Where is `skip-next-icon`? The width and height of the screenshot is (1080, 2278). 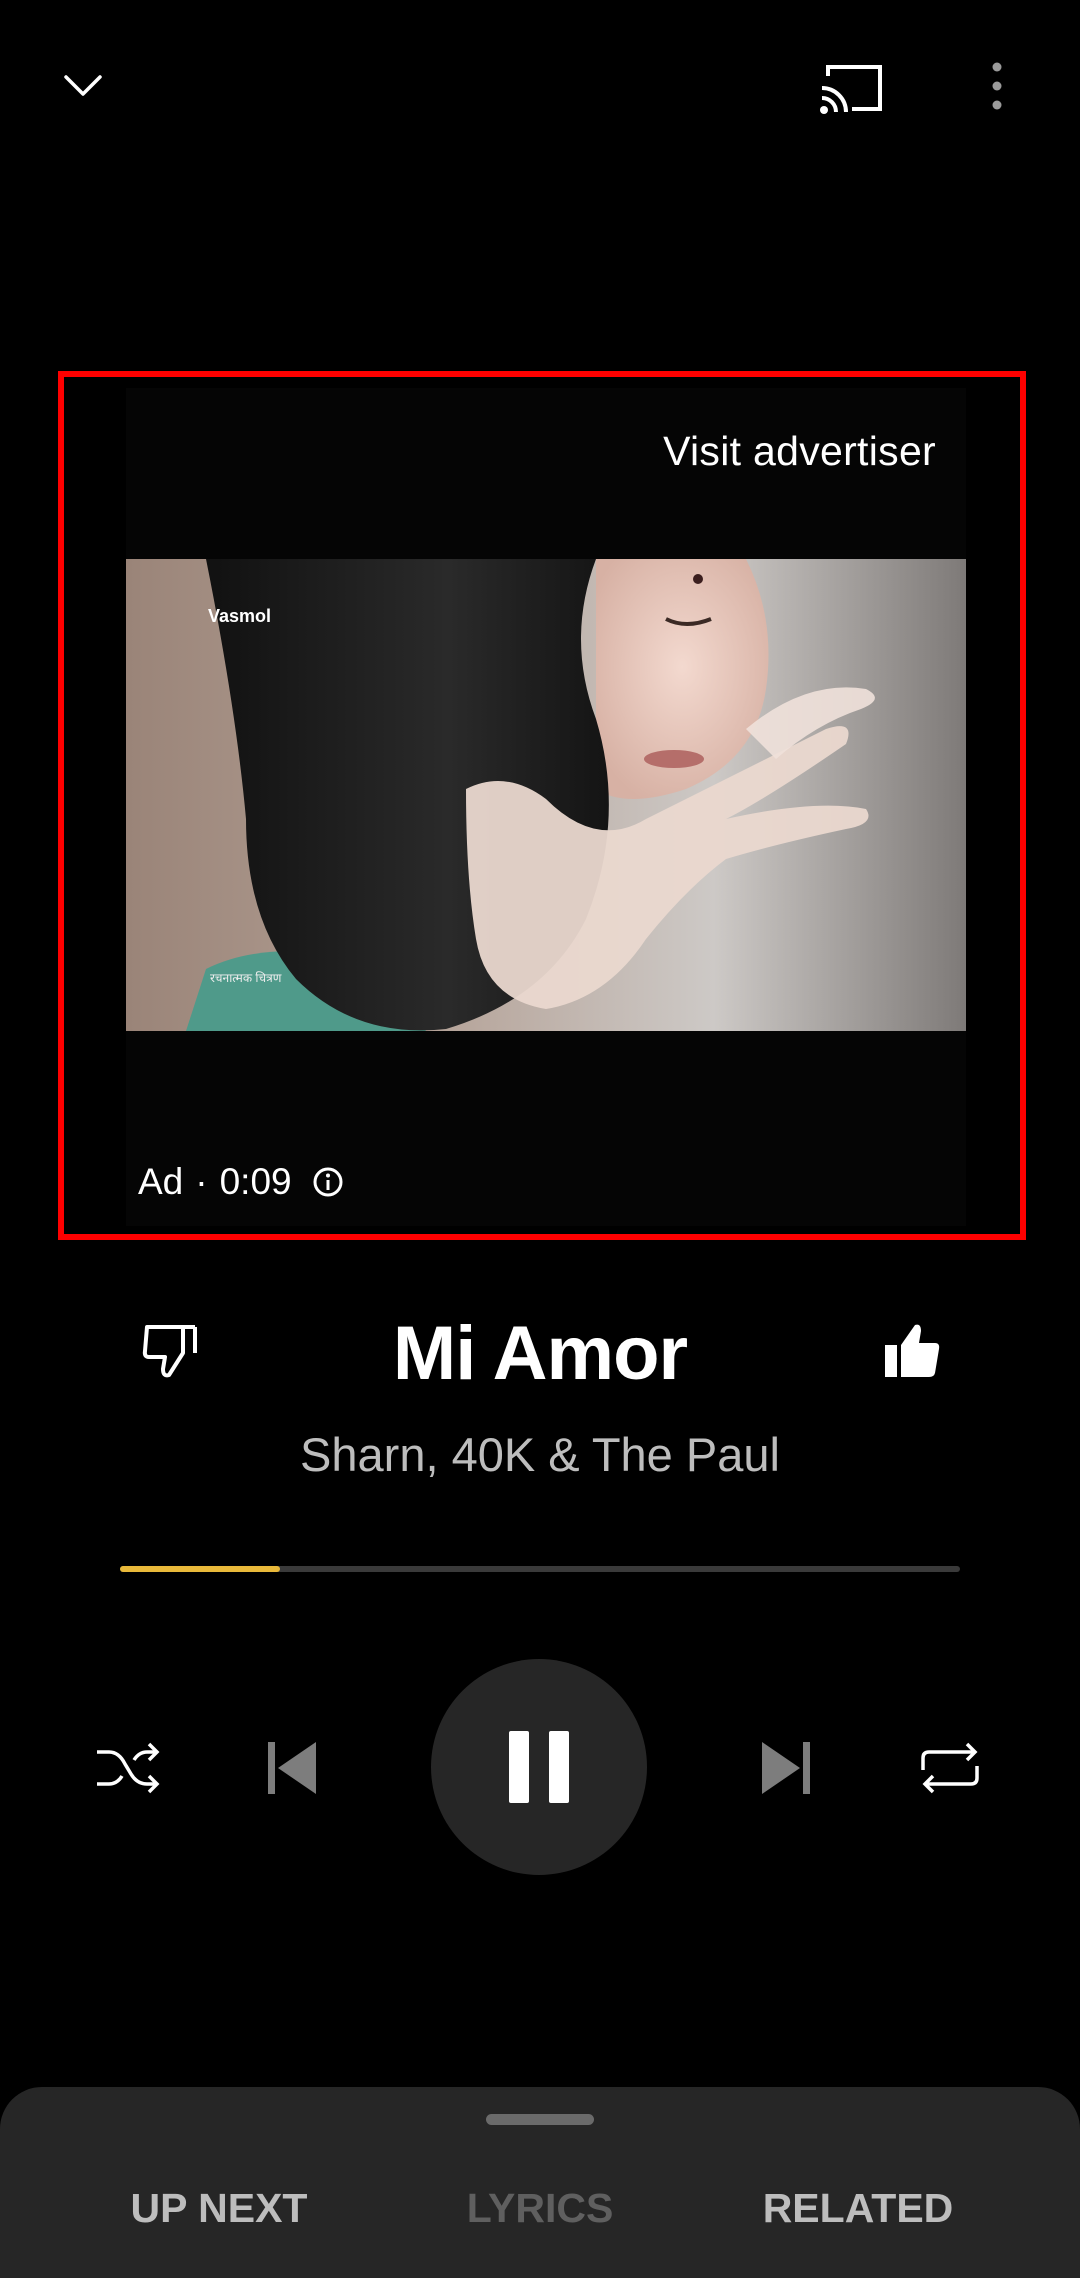
skip-next-icon is located at coordinates (786, 1768).